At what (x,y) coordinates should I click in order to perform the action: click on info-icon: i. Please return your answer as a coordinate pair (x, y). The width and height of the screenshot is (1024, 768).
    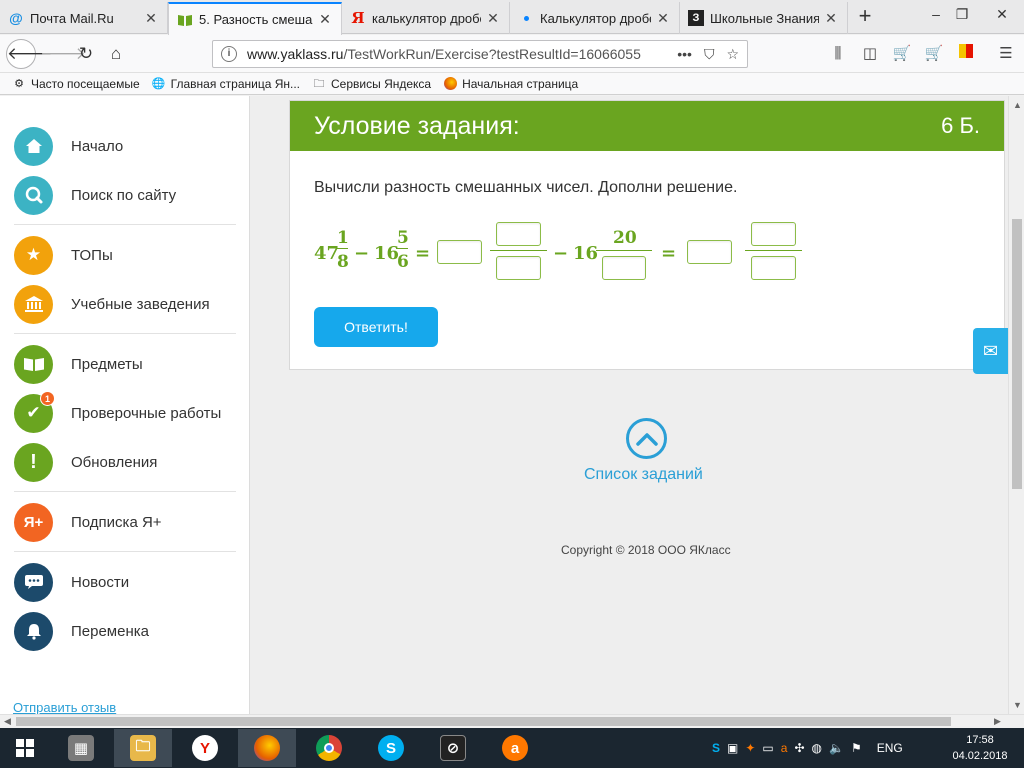
    Looking at the image, I should click on (229, 54).